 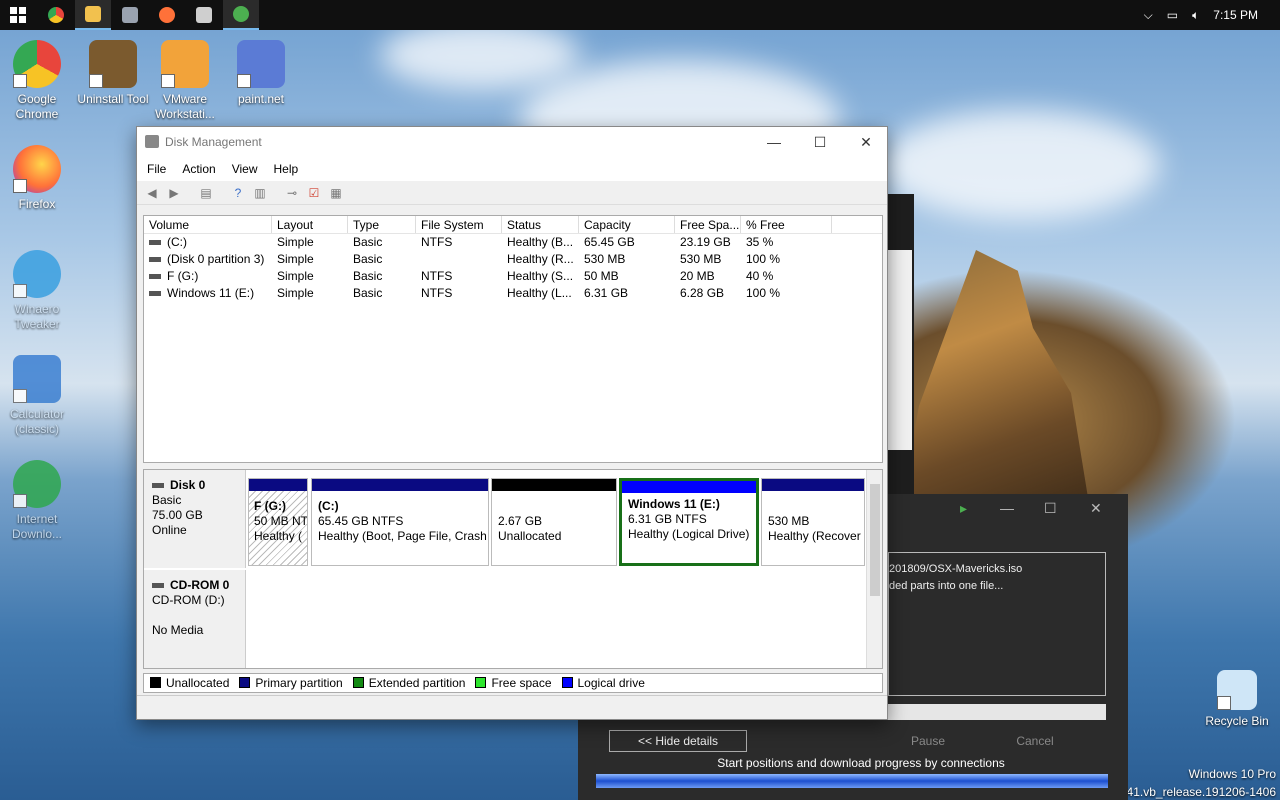 I want to click on partition-unallocated: 2.67 GB Unallocated, so click(x=554, y=522).